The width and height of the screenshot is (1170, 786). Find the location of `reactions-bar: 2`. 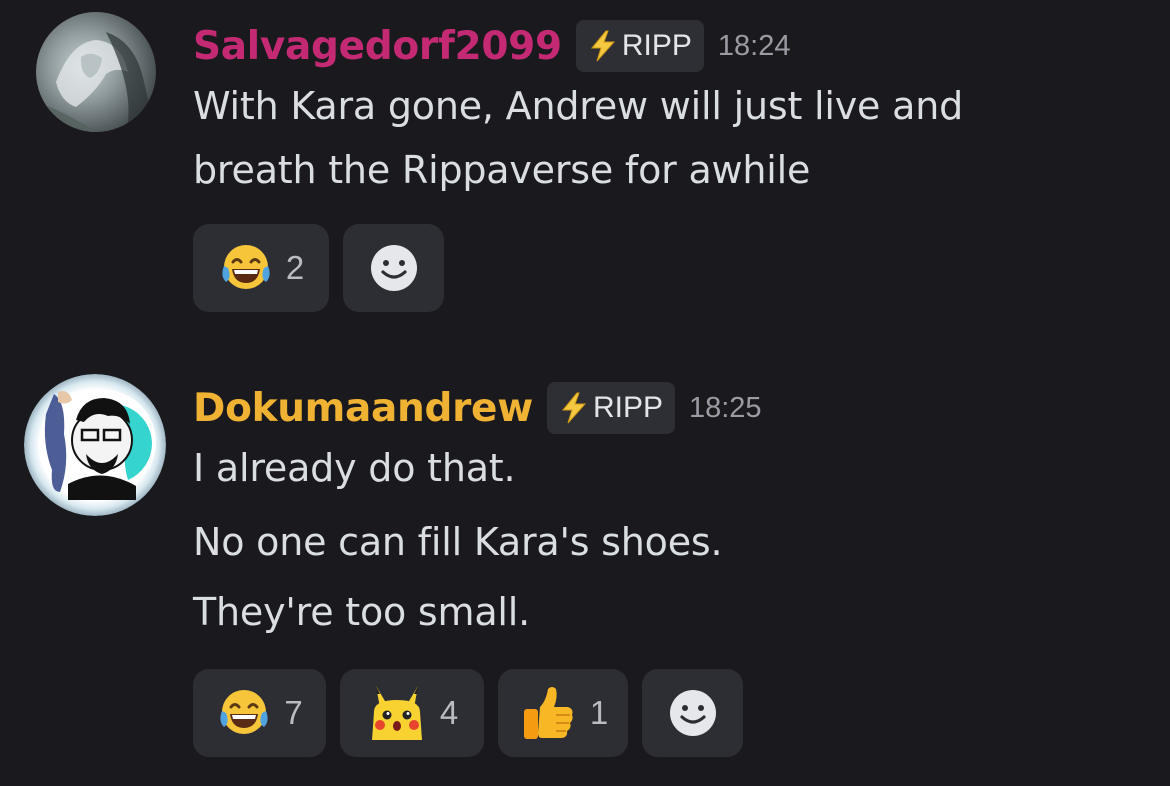

reactions-bar: 2 is located at coordinates (318, 268).